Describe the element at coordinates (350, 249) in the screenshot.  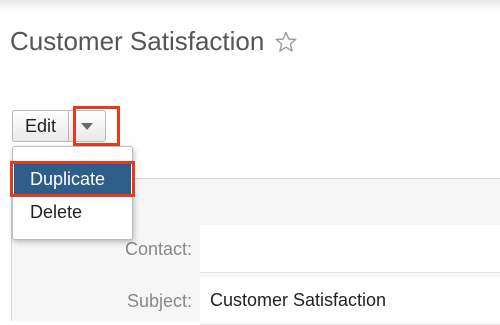
I see `contact-value` at that location.